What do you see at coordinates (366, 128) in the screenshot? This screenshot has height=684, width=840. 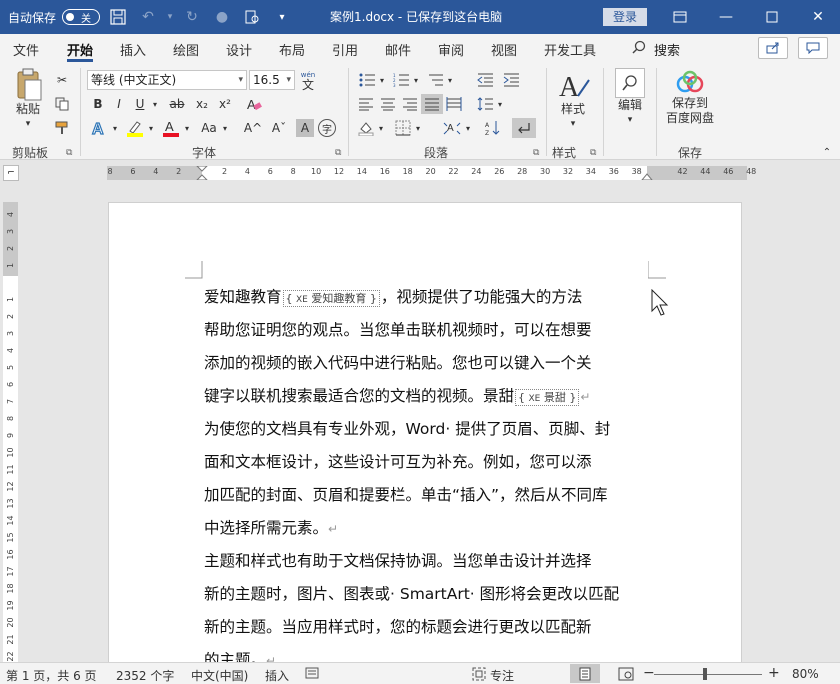 I see `shading-icon` at bounding box center [366, 128].